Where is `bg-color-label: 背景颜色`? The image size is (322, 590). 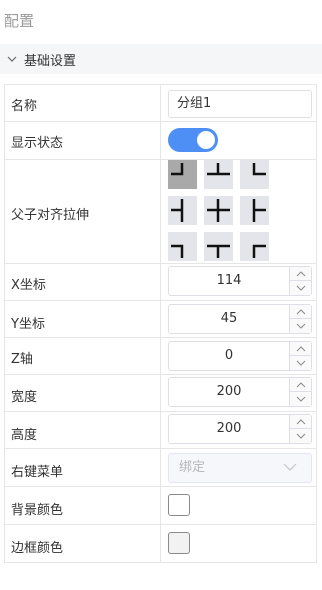 bg-color-label: 背景颜色 is located at coordinates (37, 510).